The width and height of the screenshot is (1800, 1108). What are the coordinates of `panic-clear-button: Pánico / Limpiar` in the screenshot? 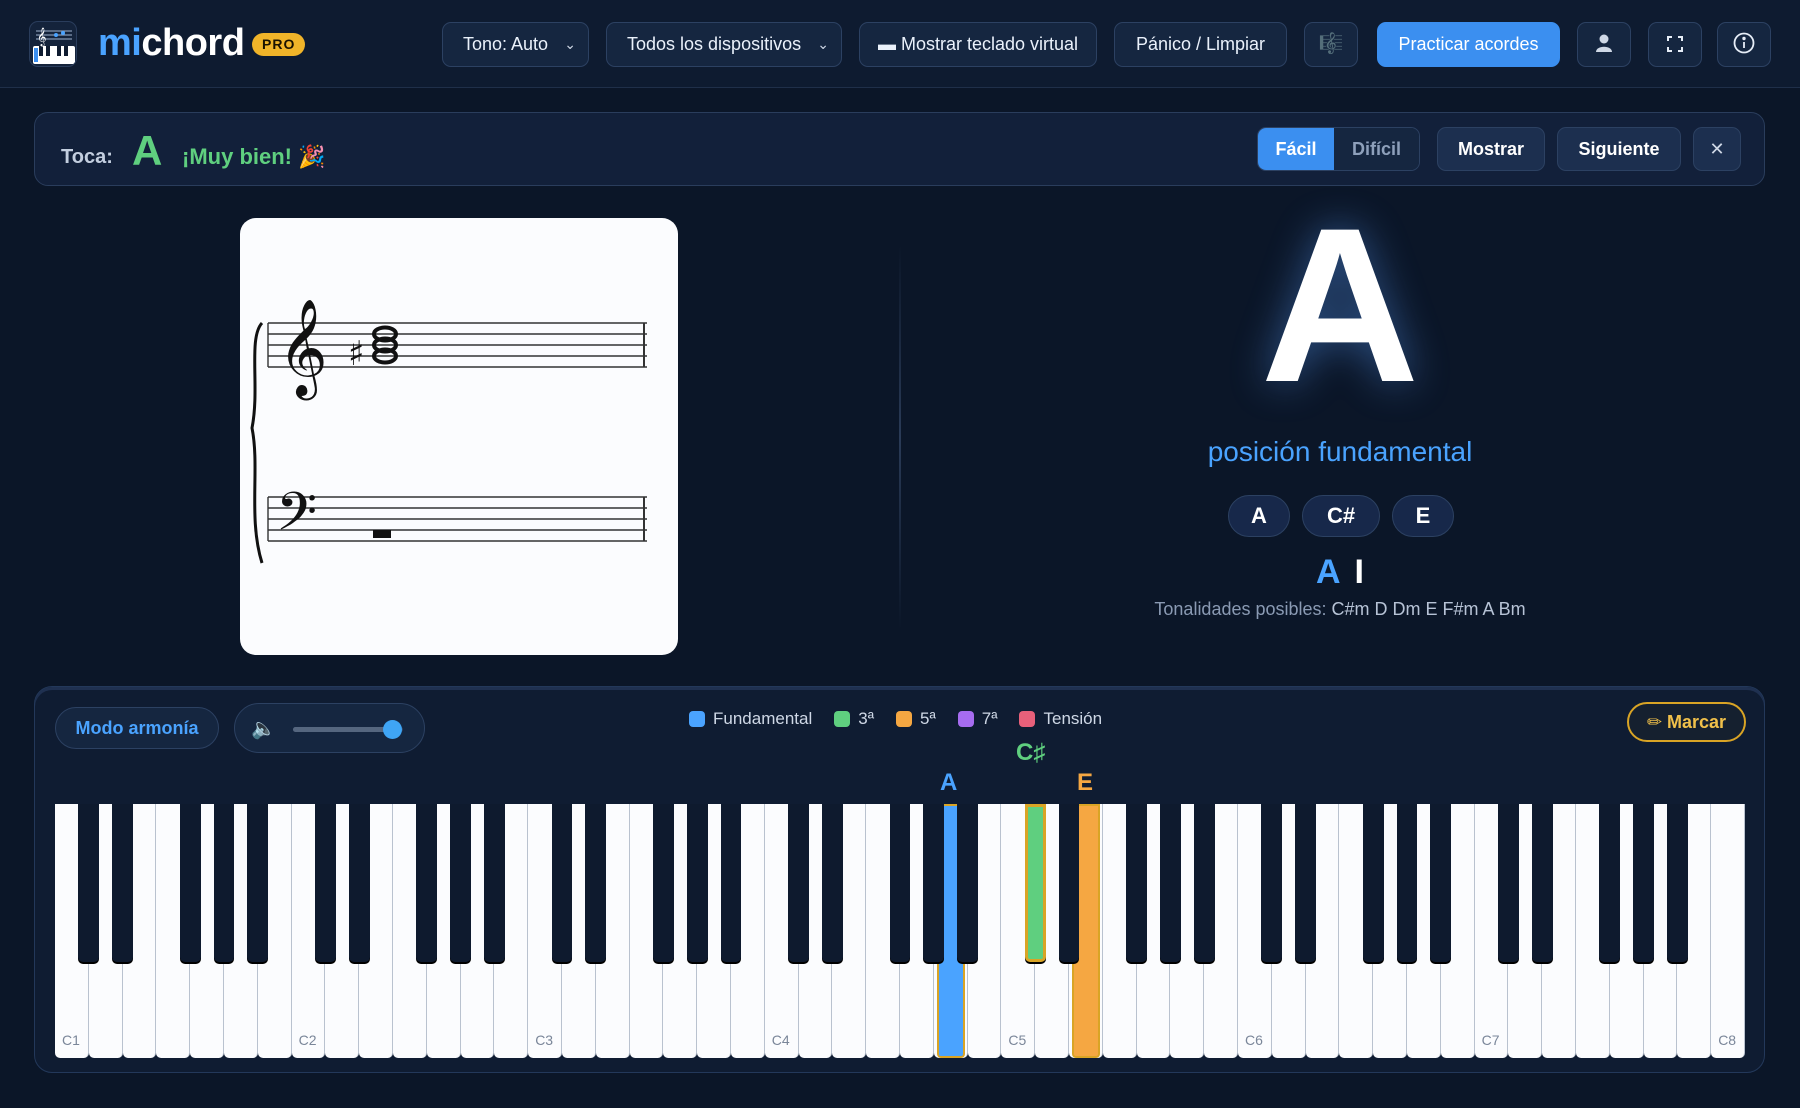 It's located at (1200, 44).